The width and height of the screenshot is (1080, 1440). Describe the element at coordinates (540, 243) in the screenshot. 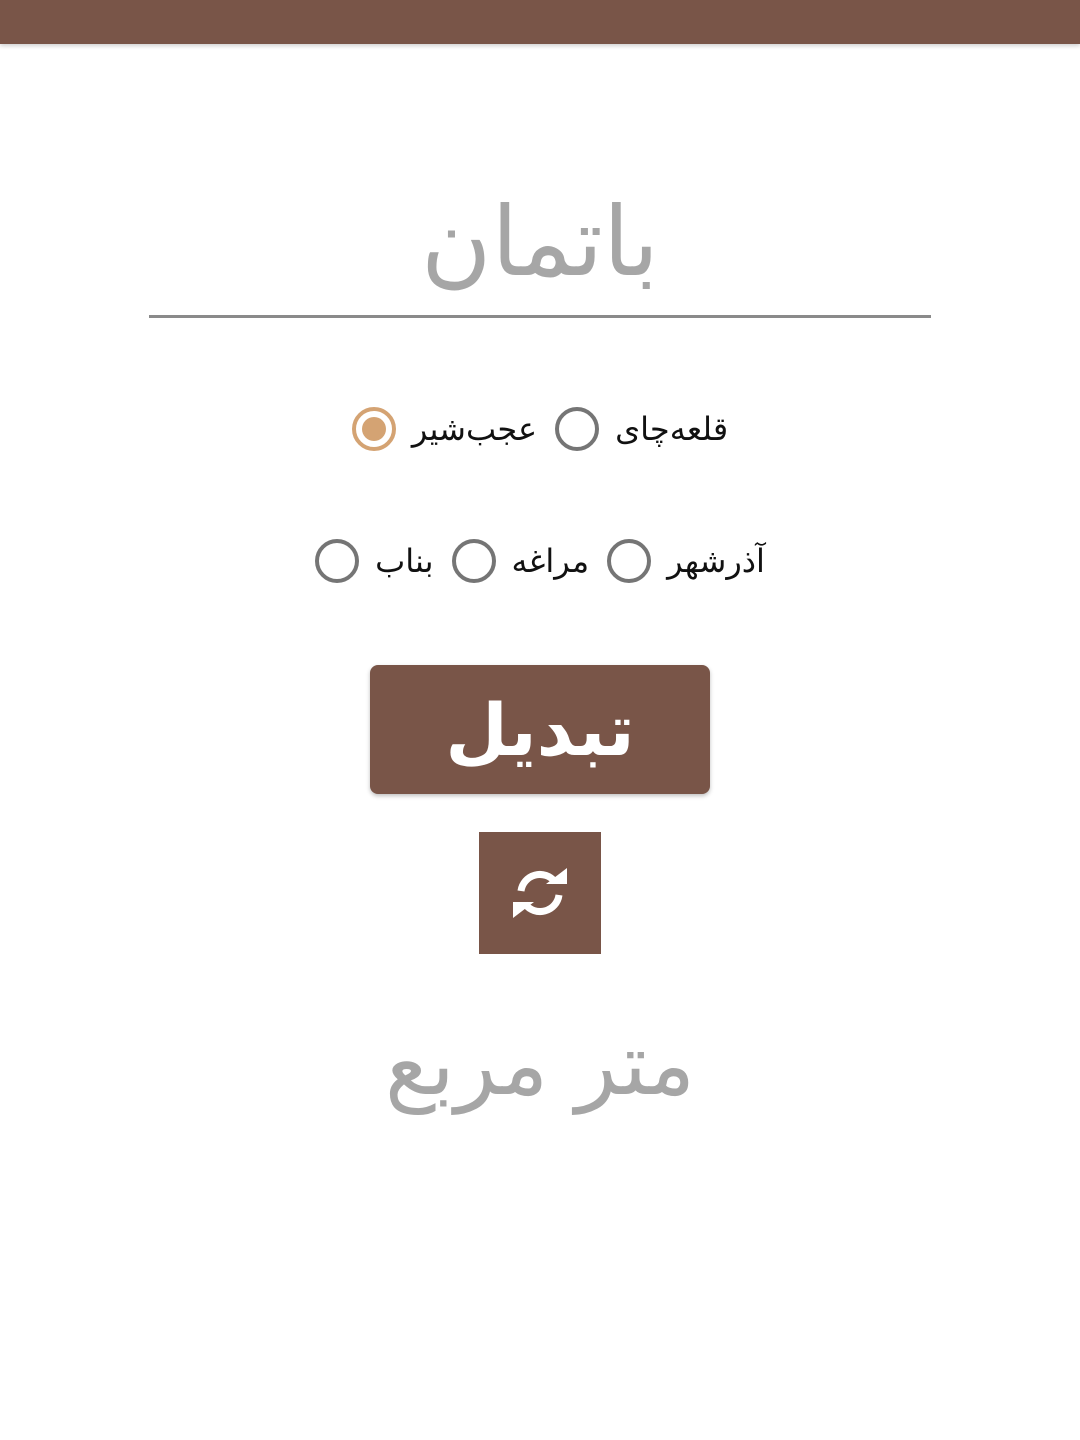

I see `area-input` at that location.